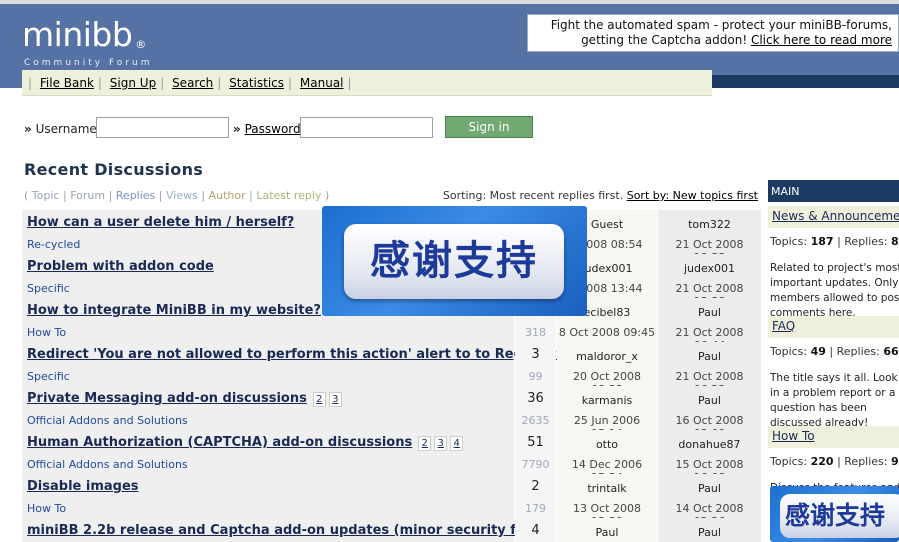 Image resolution: width=899 pixels, height=542 pixels. Describe the element at coordinates (607, 457) in the screenshot. I see `author-cell: otto14 Dec 2006 15:24` at that location.